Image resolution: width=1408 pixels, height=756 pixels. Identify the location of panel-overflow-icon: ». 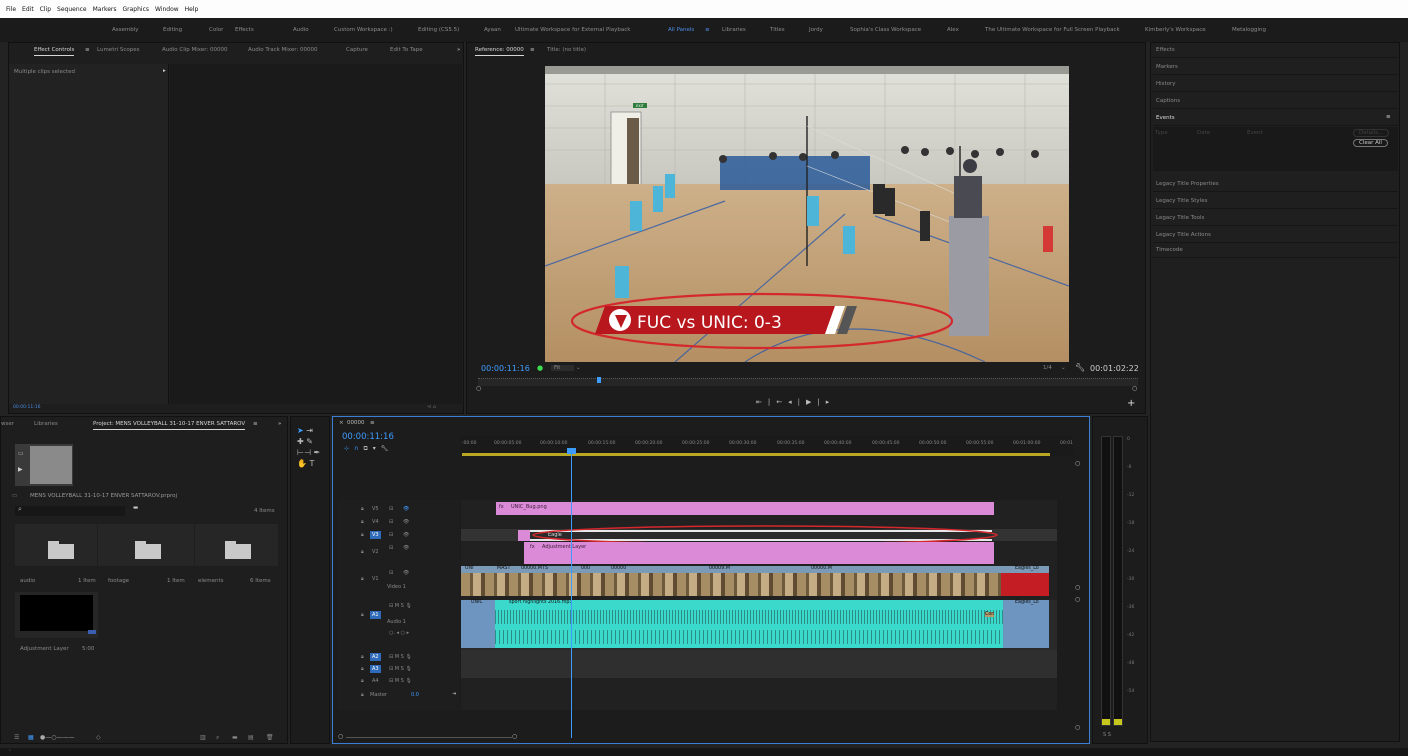
(279, 424).